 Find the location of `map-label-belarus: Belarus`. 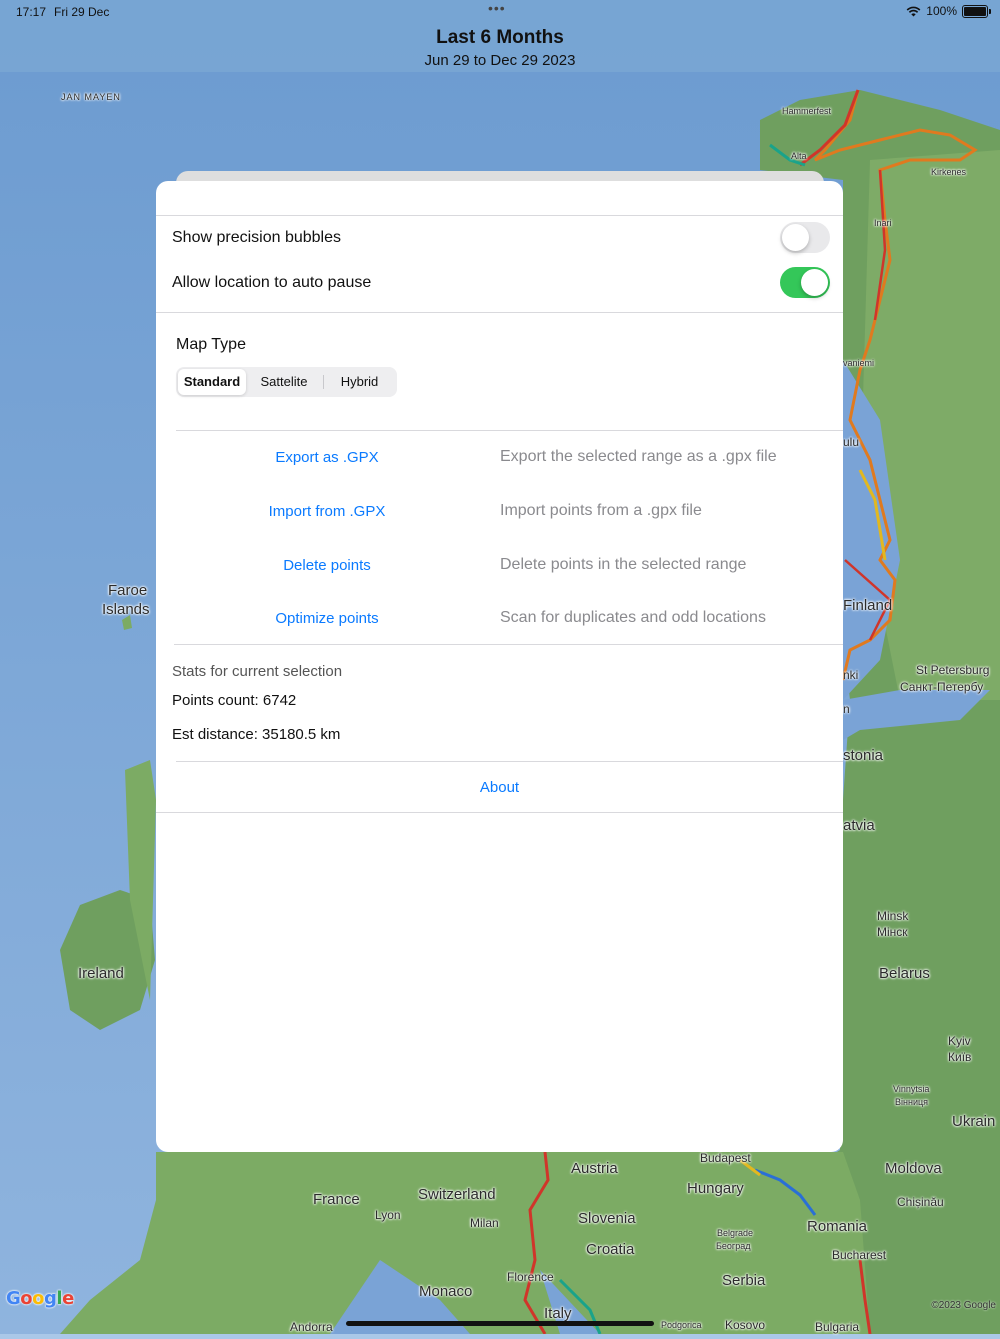

map-label-belarus: Belarus is located at coordinates (904, 973).